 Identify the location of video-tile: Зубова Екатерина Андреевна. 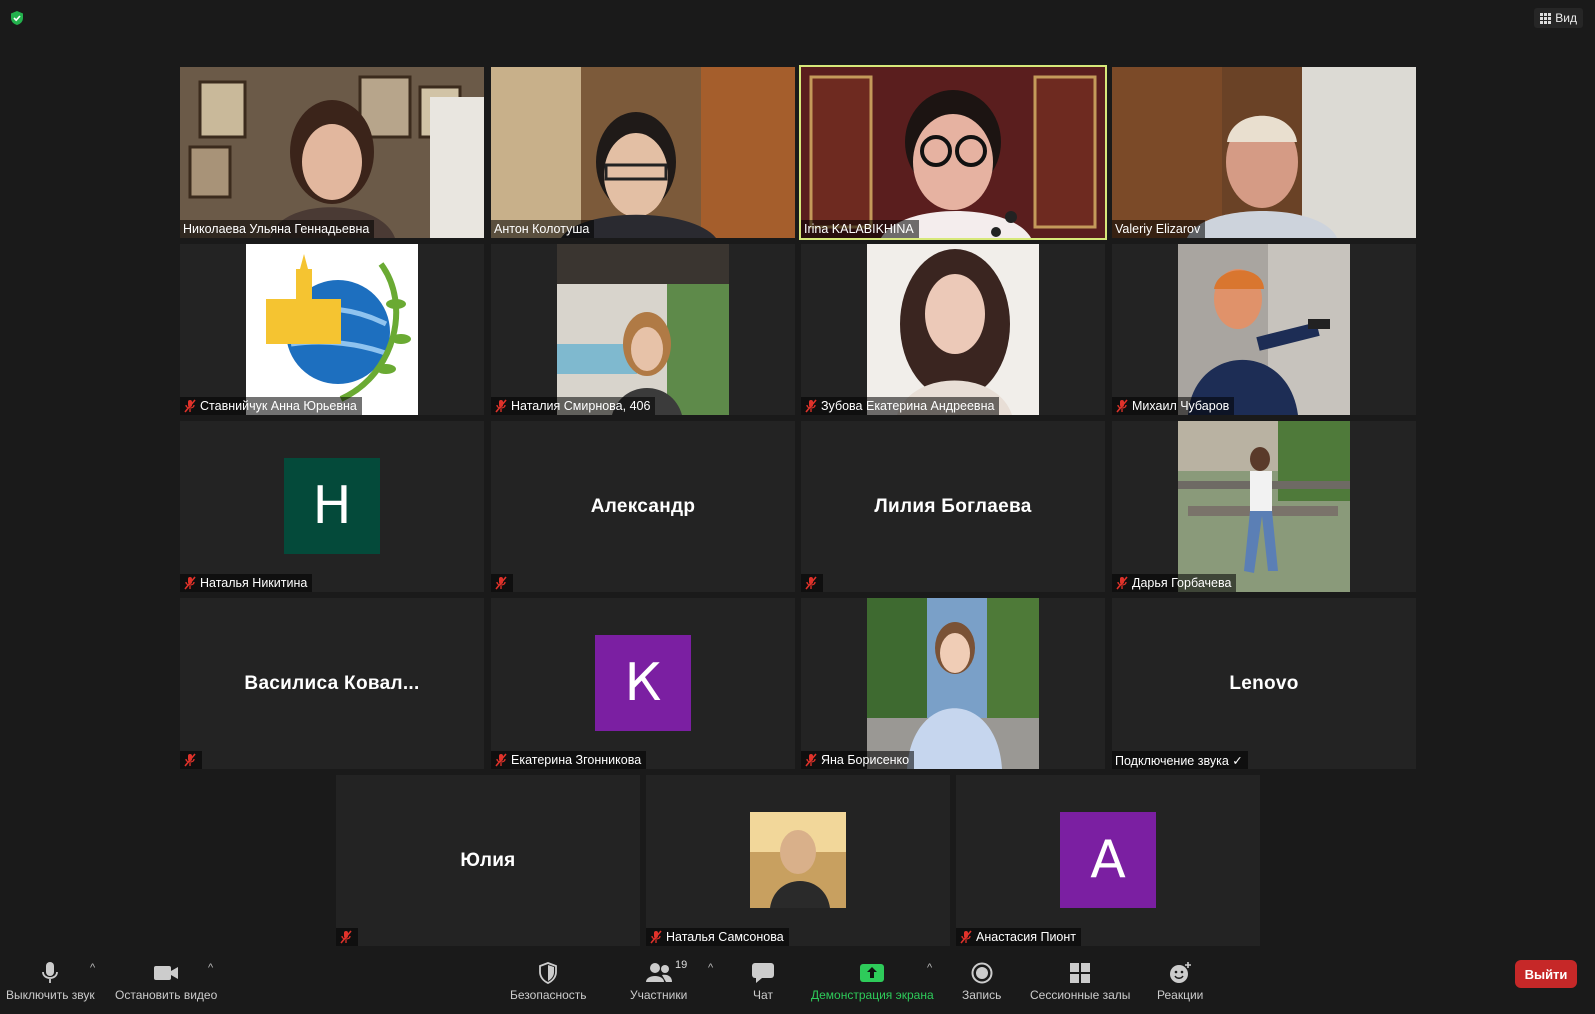
(953, 329).